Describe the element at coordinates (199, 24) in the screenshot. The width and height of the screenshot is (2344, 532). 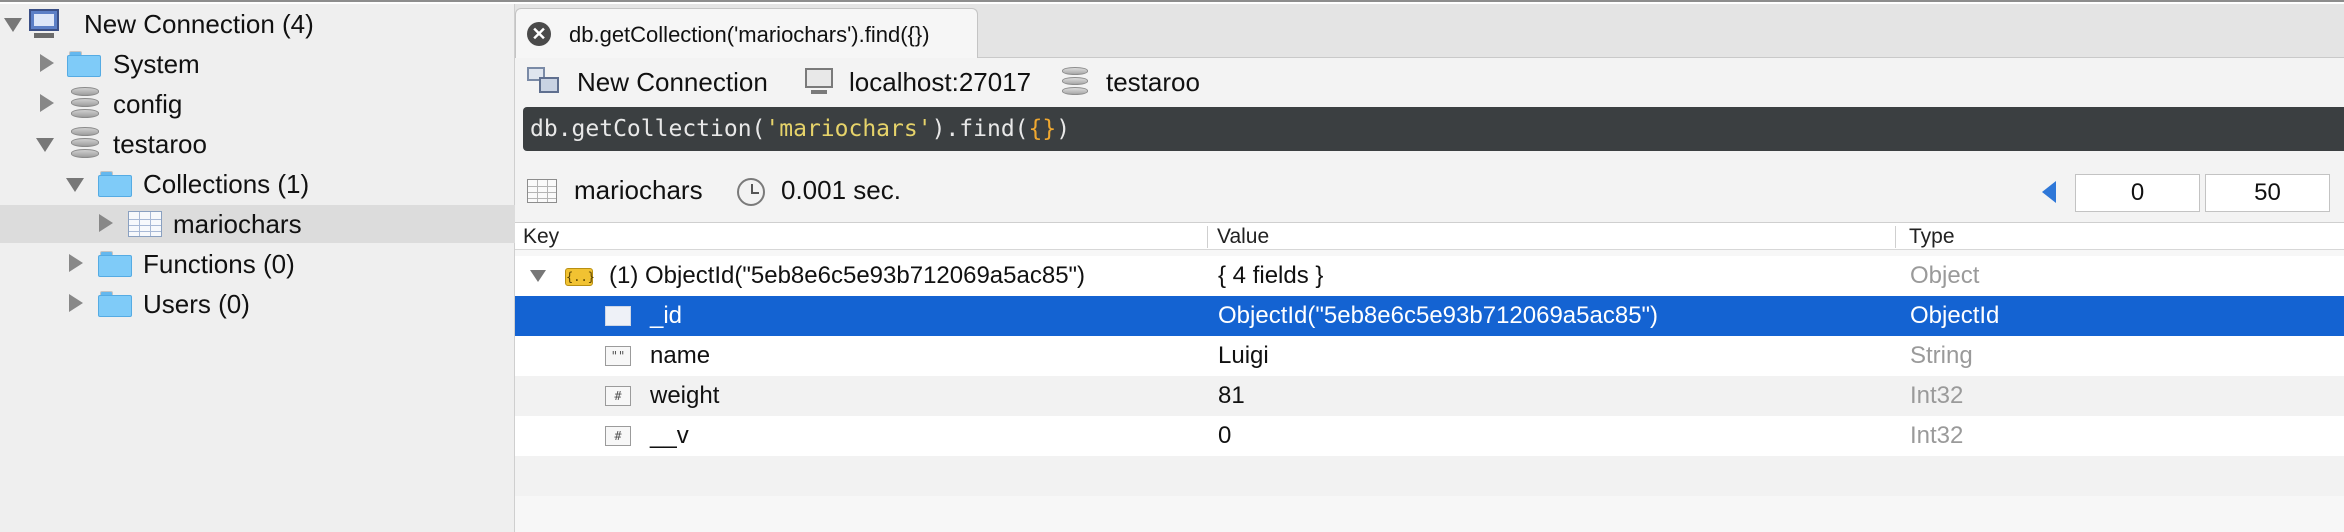
I see `tree-item-label: New Connection (4)` at that location.